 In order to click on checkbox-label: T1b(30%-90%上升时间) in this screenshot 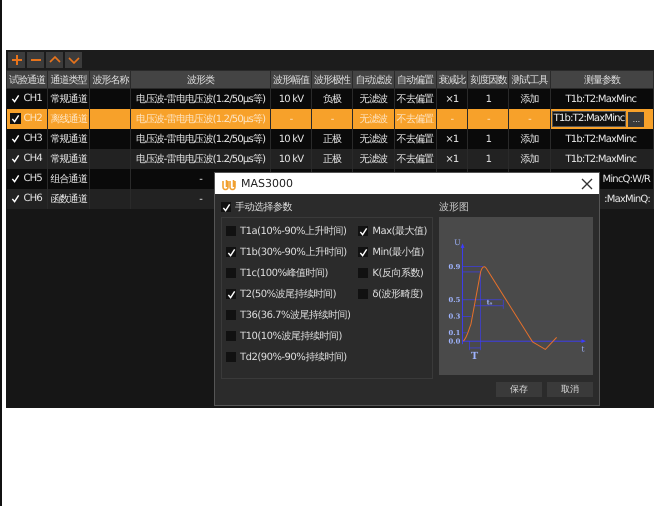, I will do `click(293, 252)`.